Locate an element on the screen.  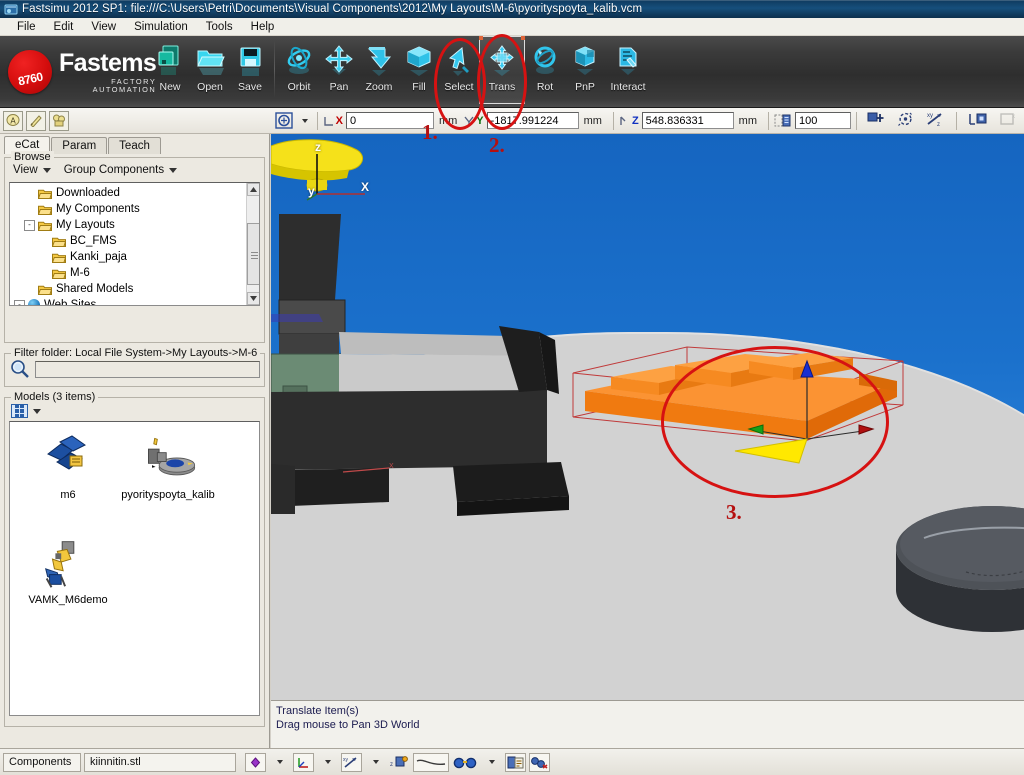
view-menu-label: View is located at coordinates (25, 170).